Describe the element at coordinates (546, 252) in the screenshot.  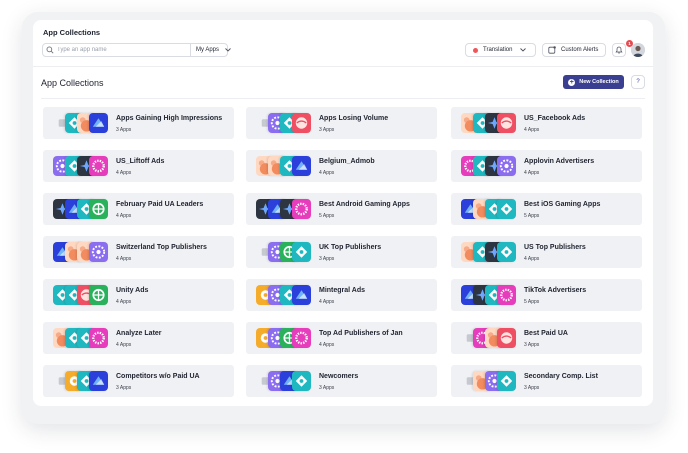
I see `collection-card: US Top Publishers 4 Apps` at that location.